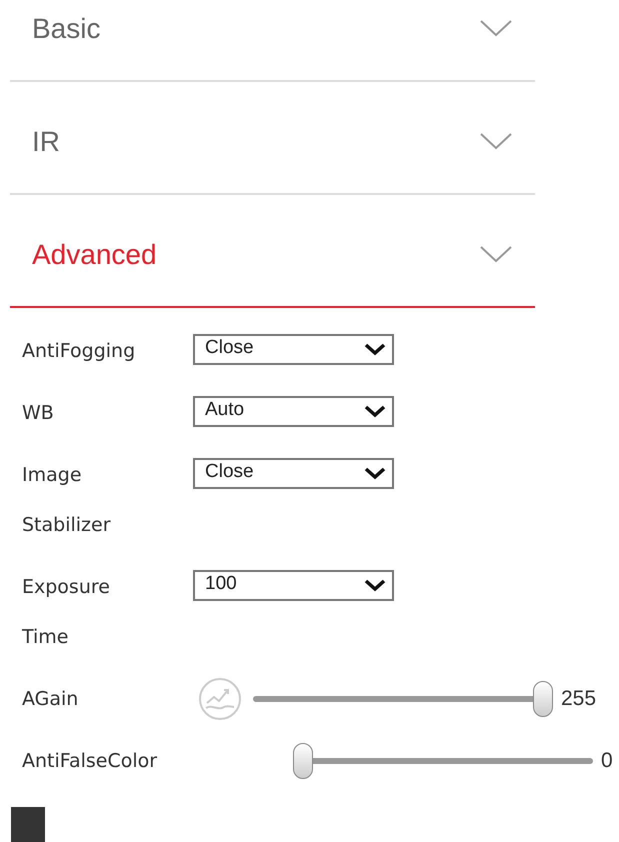  I want to click on accordion-header: IR, so click(272, 138).